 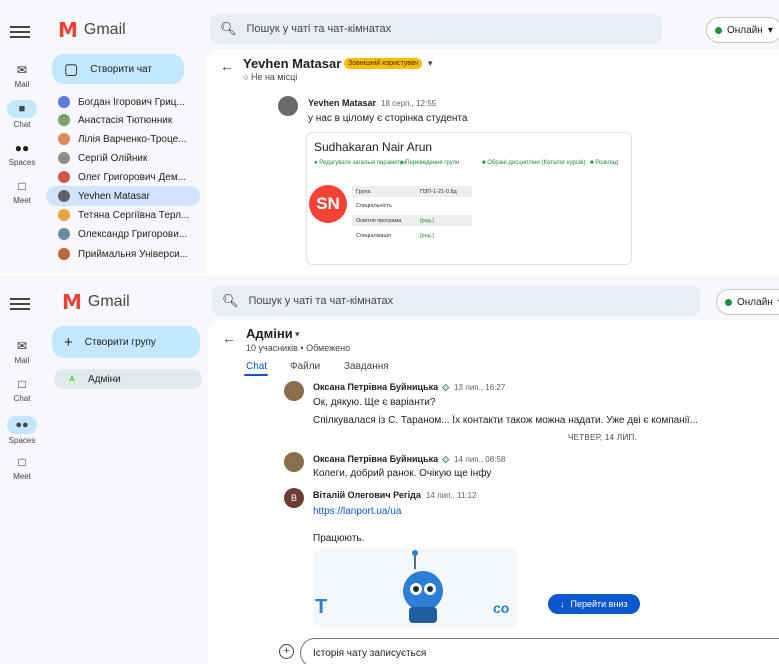 I want to click on message-text: у нас в цілому є сторінка студента, so click(x=388, y=118).